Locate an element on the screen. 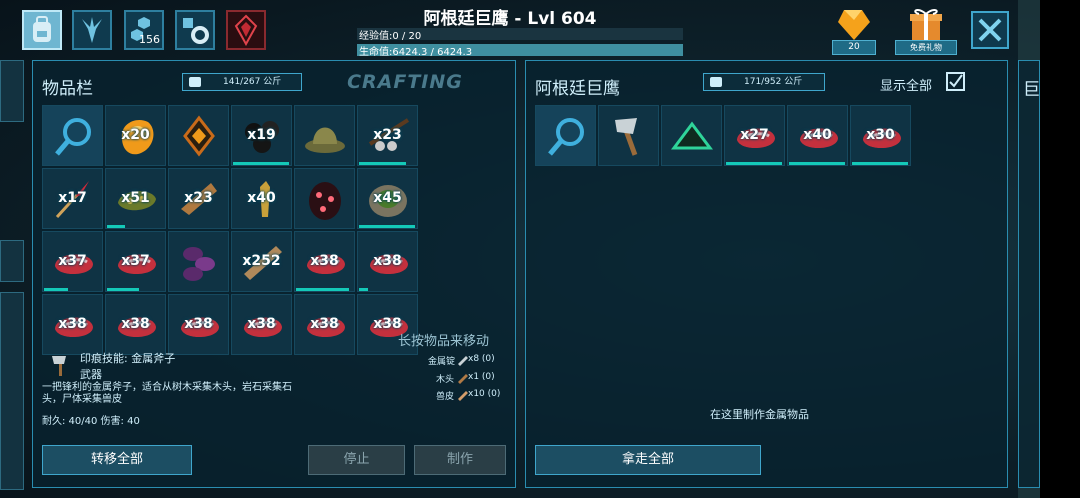 The image size is (1080, 498). requirement-qty: x1 (0) is located at coordinates (481, 377).